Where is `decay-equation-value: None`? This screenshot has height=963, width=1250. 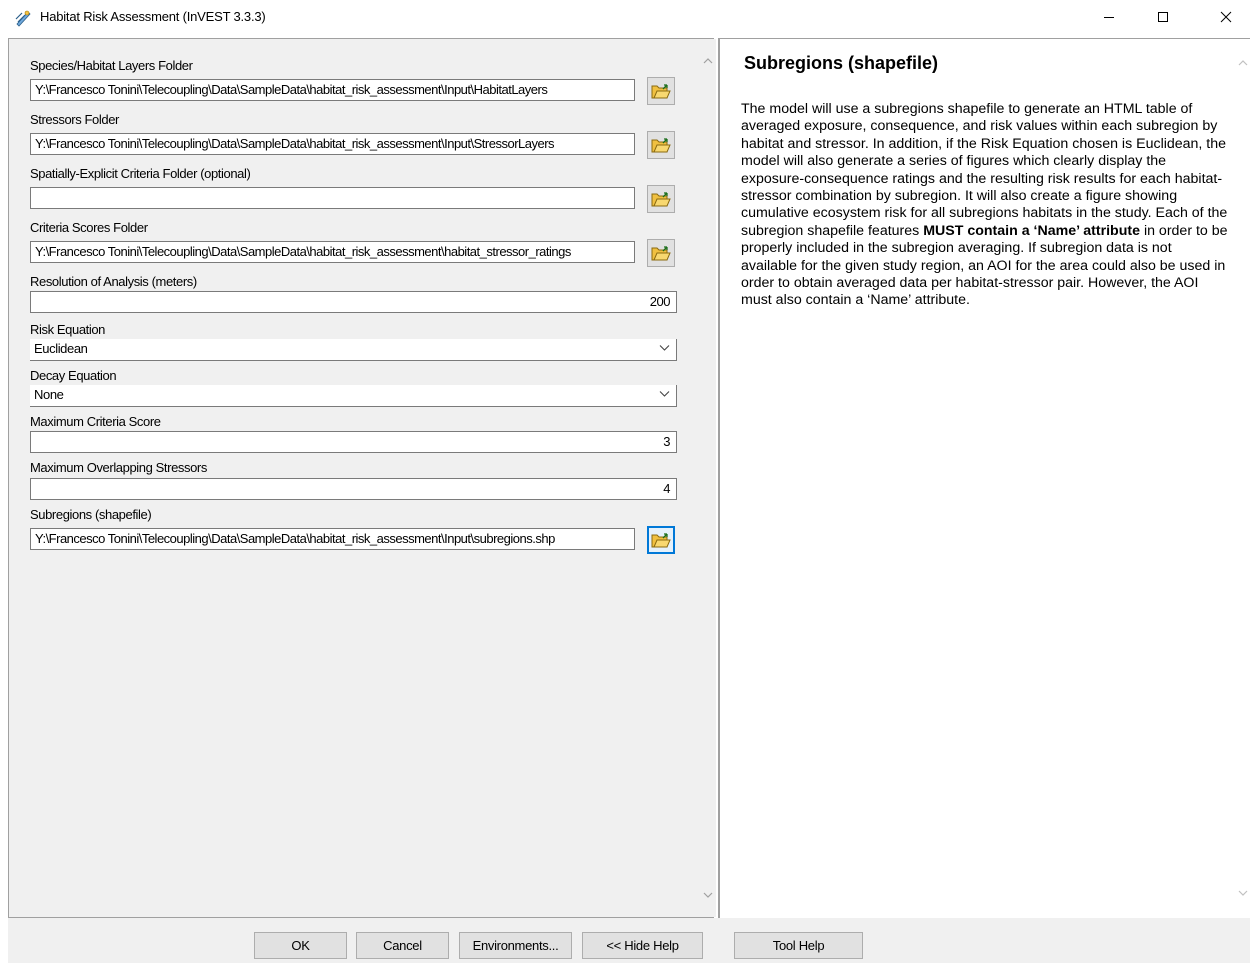
decay-equation-value: None is located at coordinates (49, 394).